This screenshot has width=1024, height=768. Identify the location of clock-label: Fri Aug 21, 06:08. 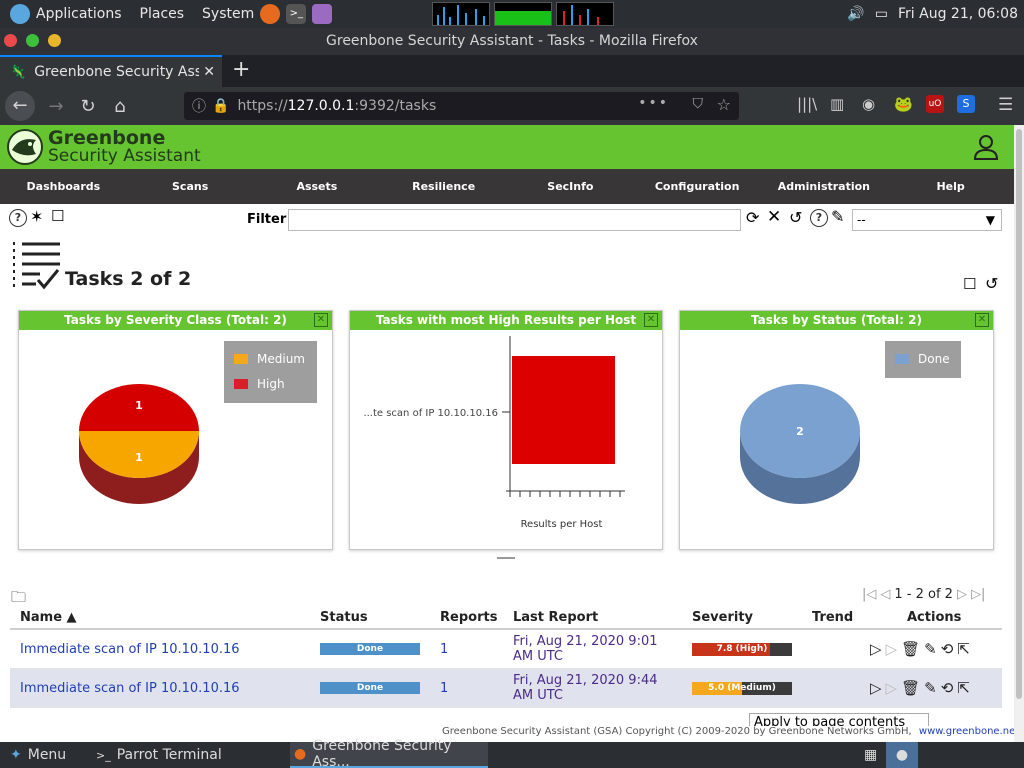
(958, 14).